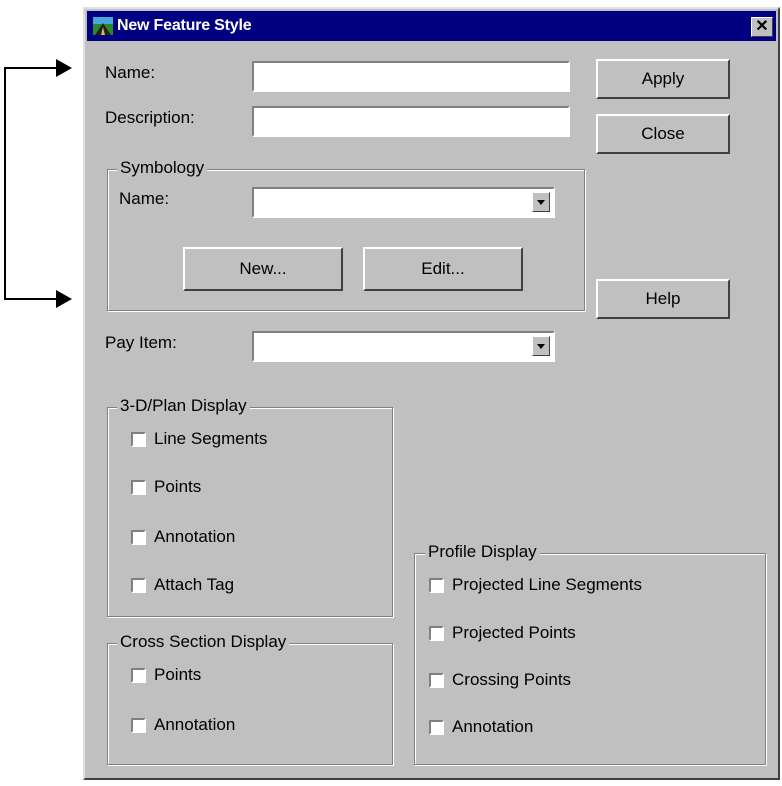 This screenshot has height=786, width=782. I want to click on cross-points-label: Points, so click(178, 674).